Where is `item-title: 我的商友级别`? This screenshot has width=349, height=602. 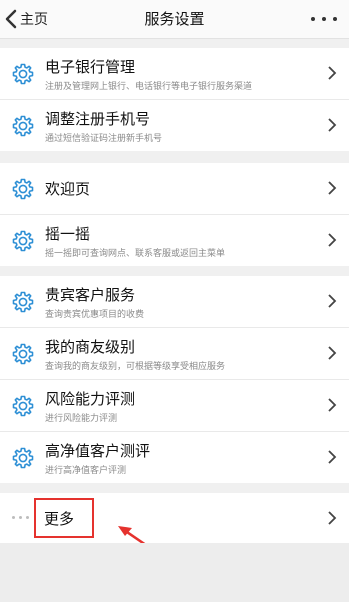 item-title: 我的商友级别 is located at coordinates (90, 347).